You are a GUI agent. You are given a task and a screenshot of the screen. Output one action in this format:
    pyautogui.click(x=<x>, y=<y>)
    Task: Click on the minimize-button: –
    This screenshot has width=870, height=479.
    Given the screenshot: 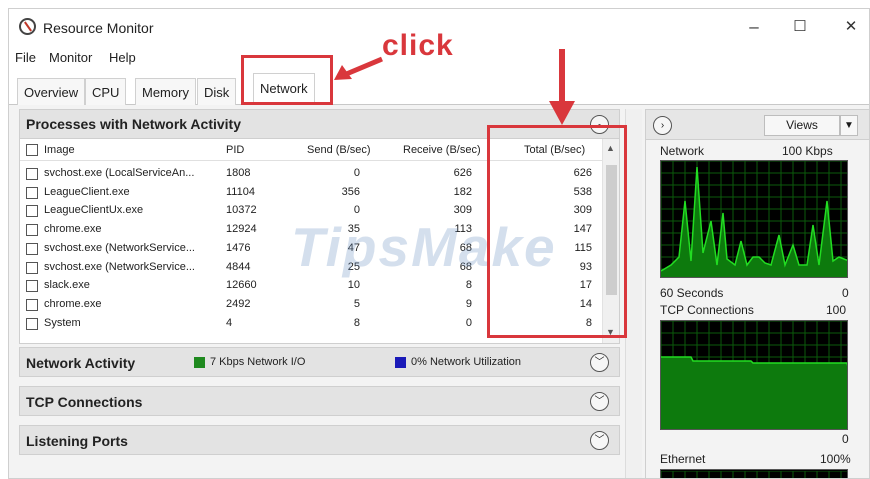 What is the action you would take?
    pyautogui.click(x=754, y=27)
    